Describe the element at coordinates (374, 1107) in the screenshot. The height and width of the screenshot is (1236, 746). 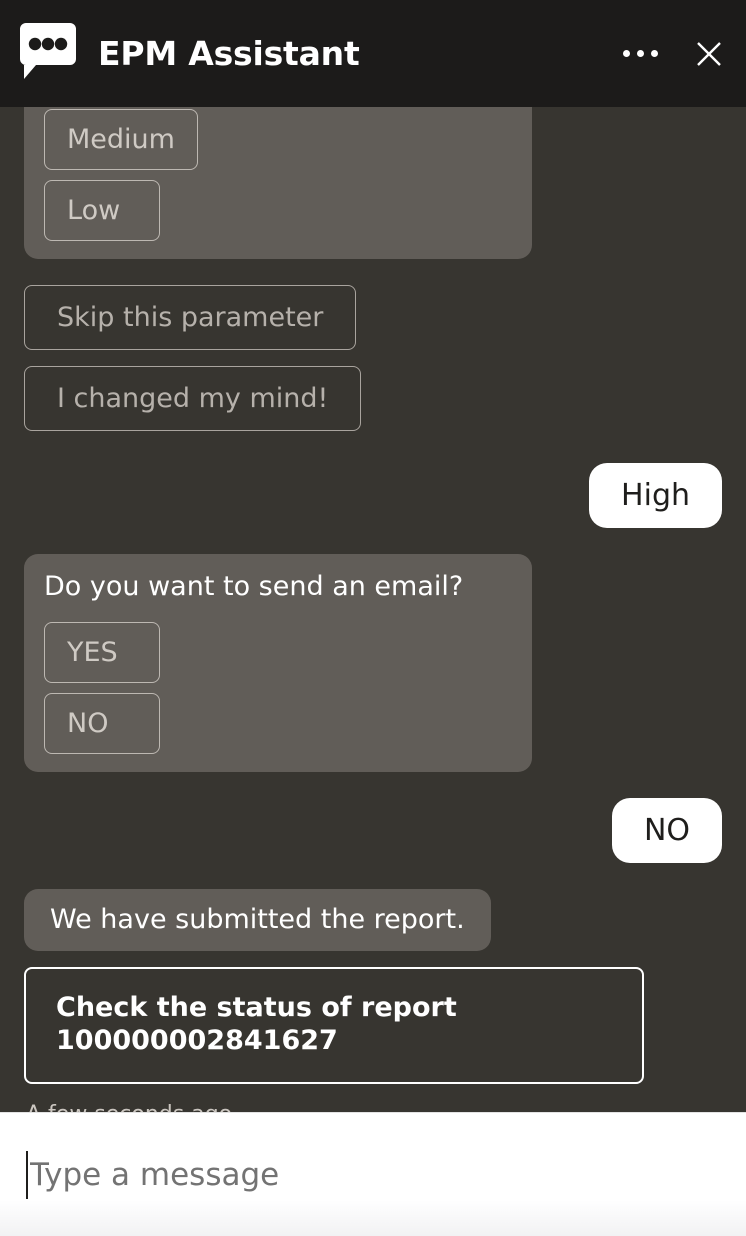
I see `message-timestamp: A few seconds ago` at that location.